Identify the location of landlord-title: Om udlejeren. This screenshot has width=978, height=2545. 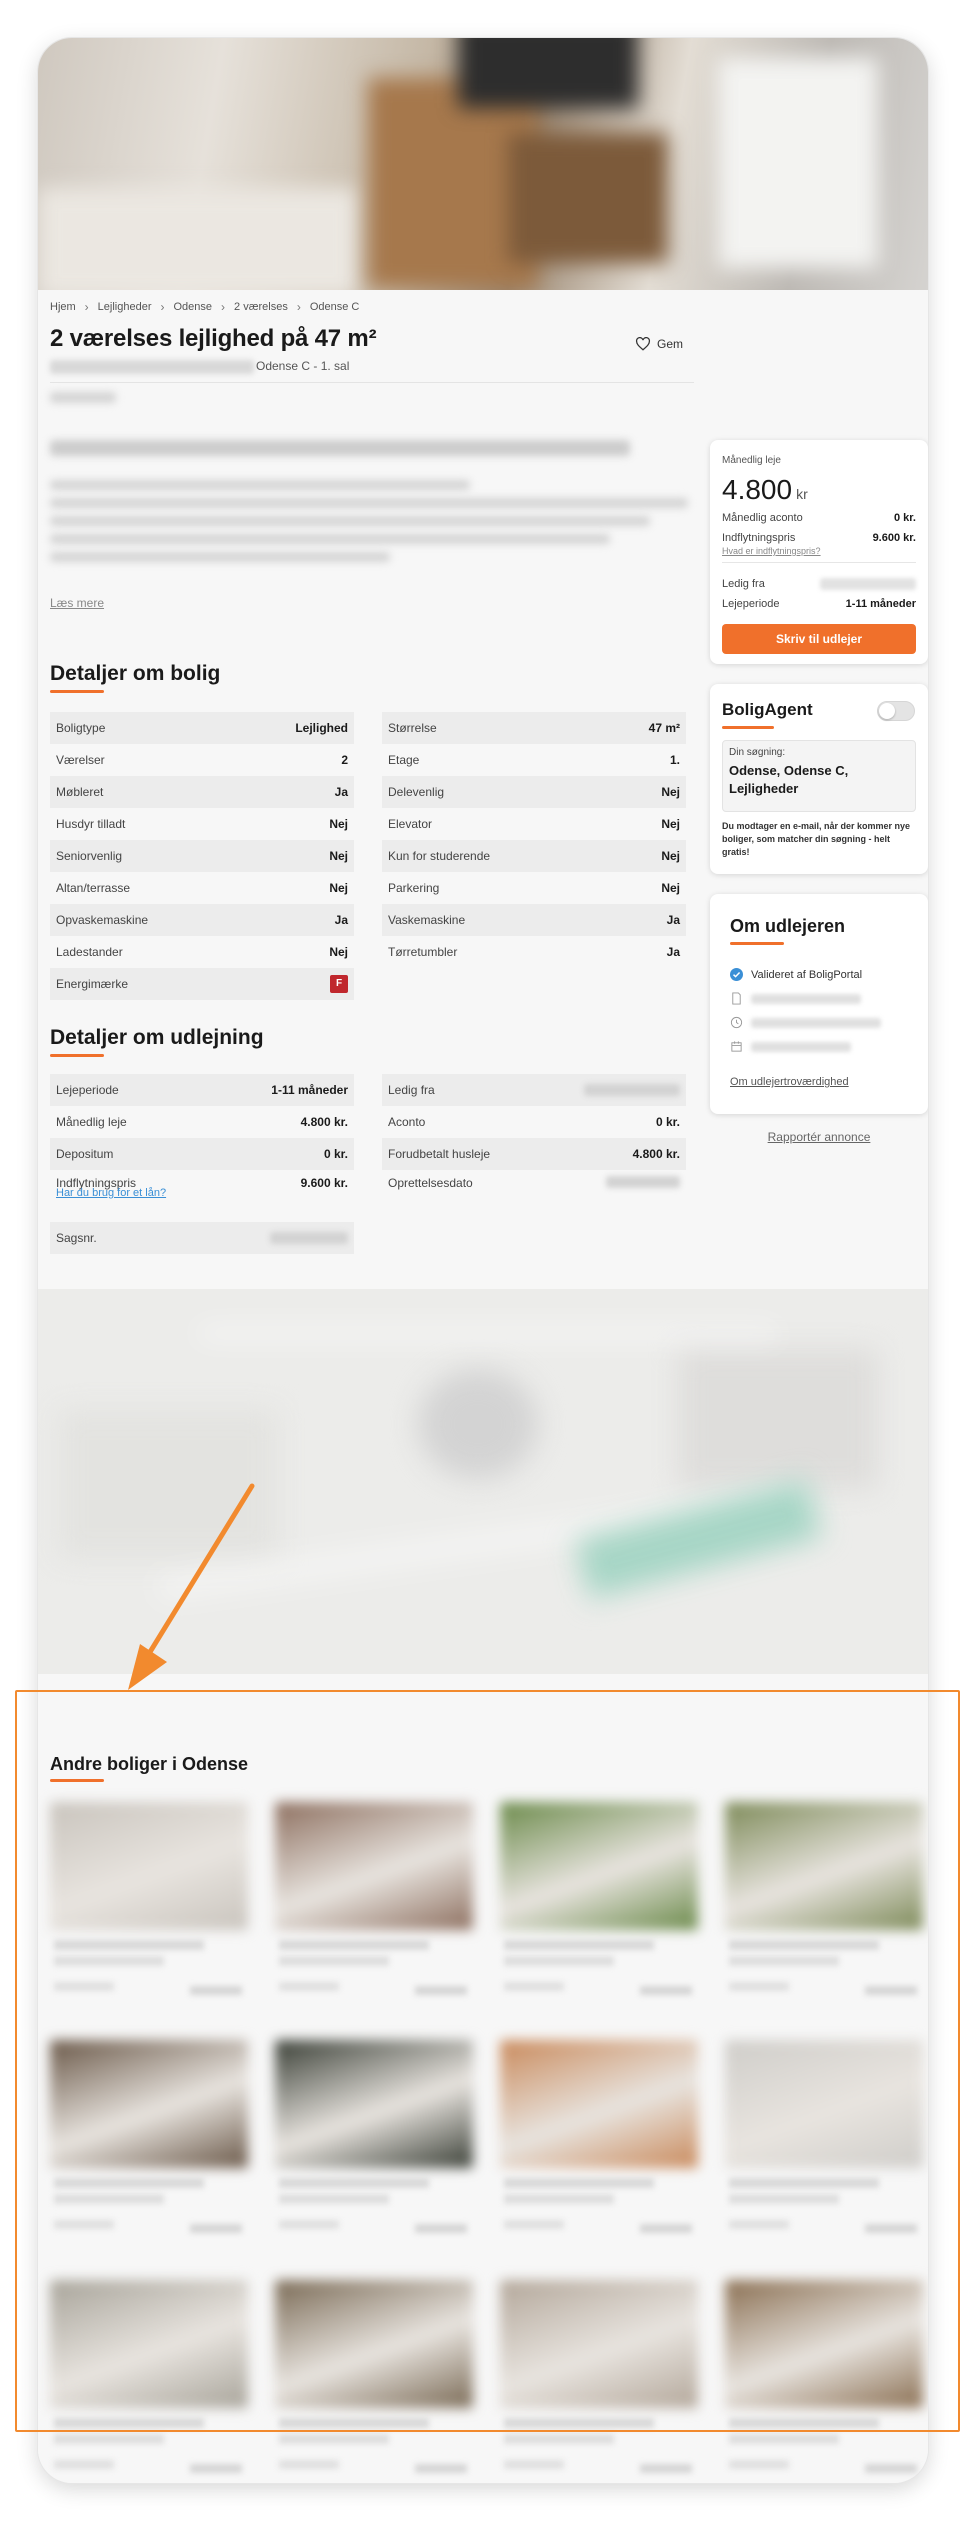
(788, 926).